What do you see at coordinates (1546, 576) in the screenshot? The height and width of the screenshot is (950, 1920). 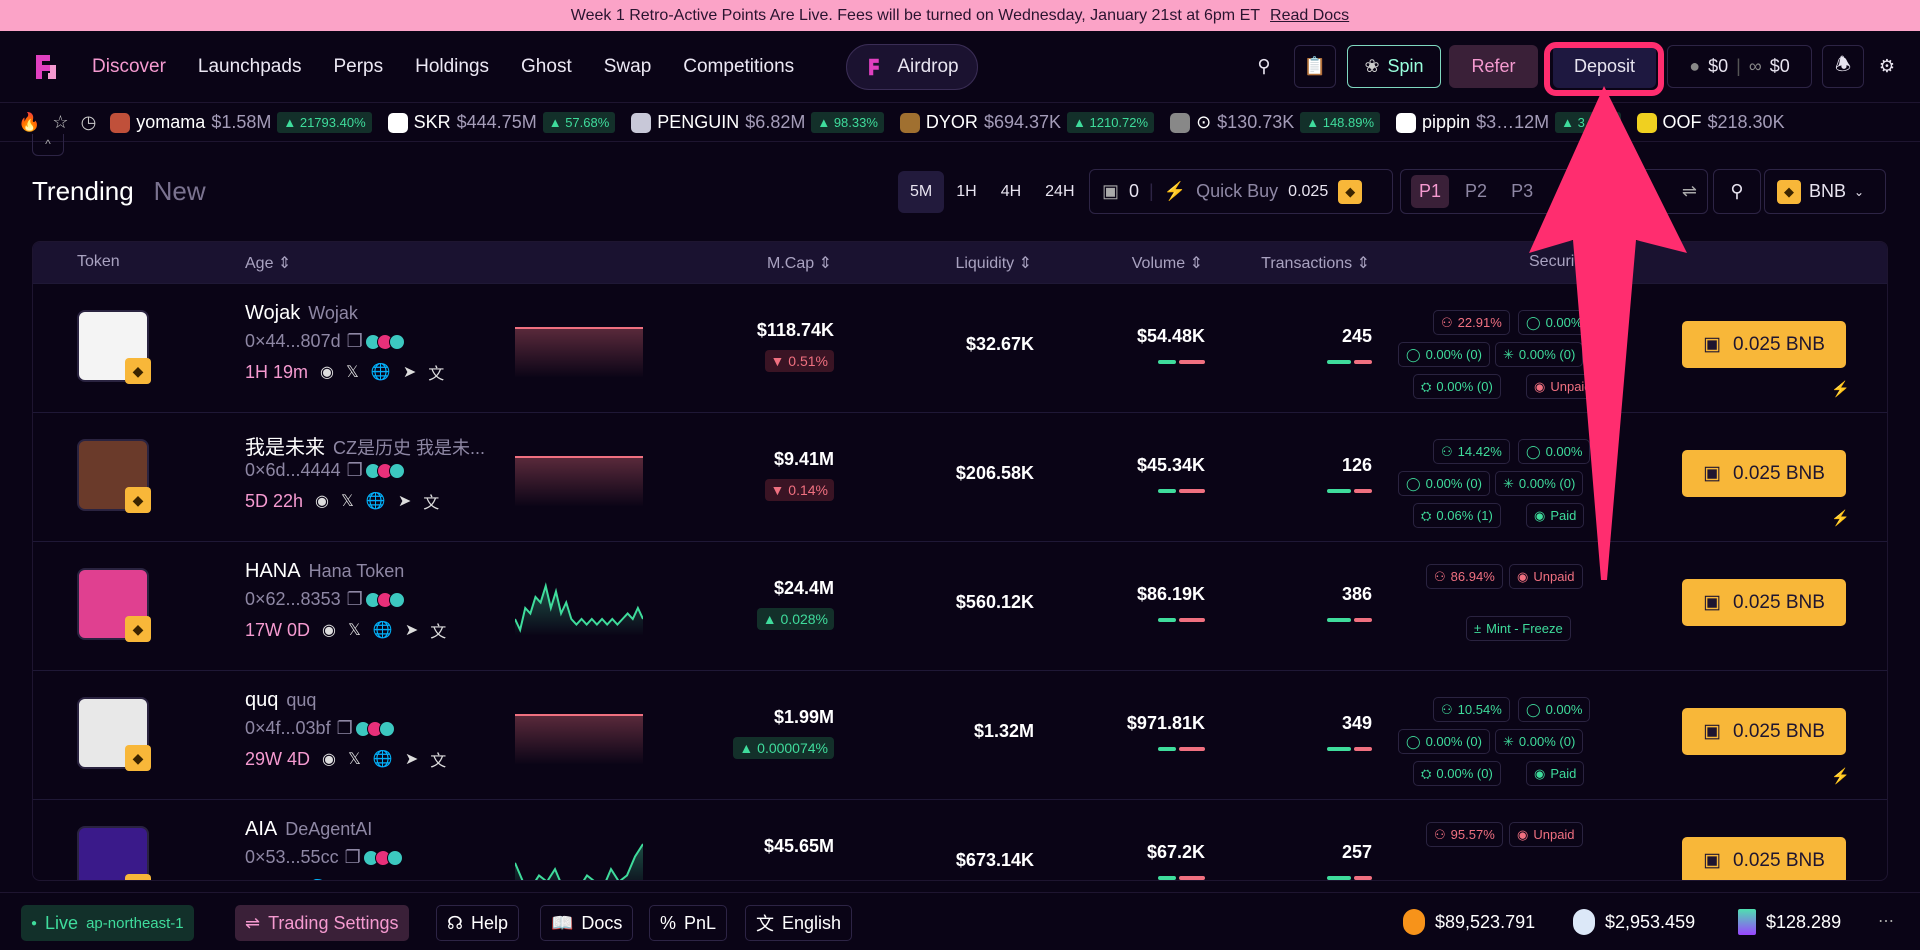 I see `security-badge-dex: ◉ Unpaid` at bounding box center [1546, 576].